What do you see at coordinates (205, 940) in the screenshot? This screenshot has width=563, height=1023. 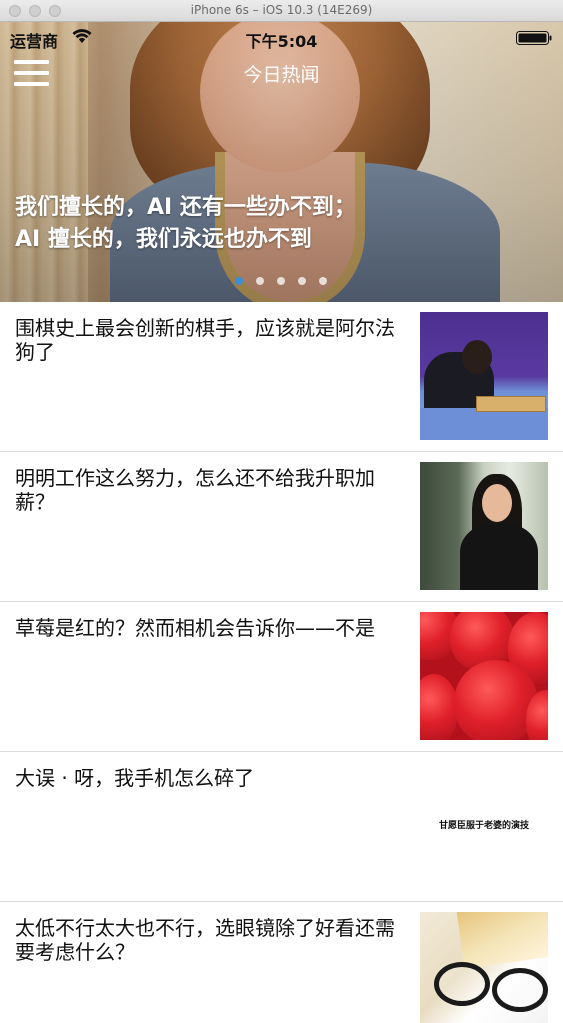 I see `news-item-title: 太低不行太大也不行，选眼镜除了好看还需要考虑什么？` at bounding box center [205, 940].